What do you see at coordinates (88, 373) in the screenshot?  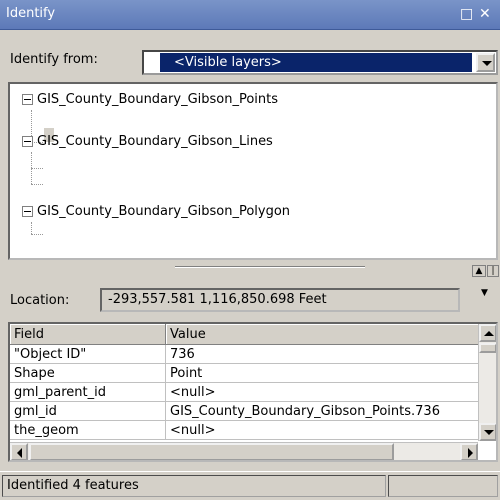 I see `field-cell: Shape` at bounding box center [88, 373].